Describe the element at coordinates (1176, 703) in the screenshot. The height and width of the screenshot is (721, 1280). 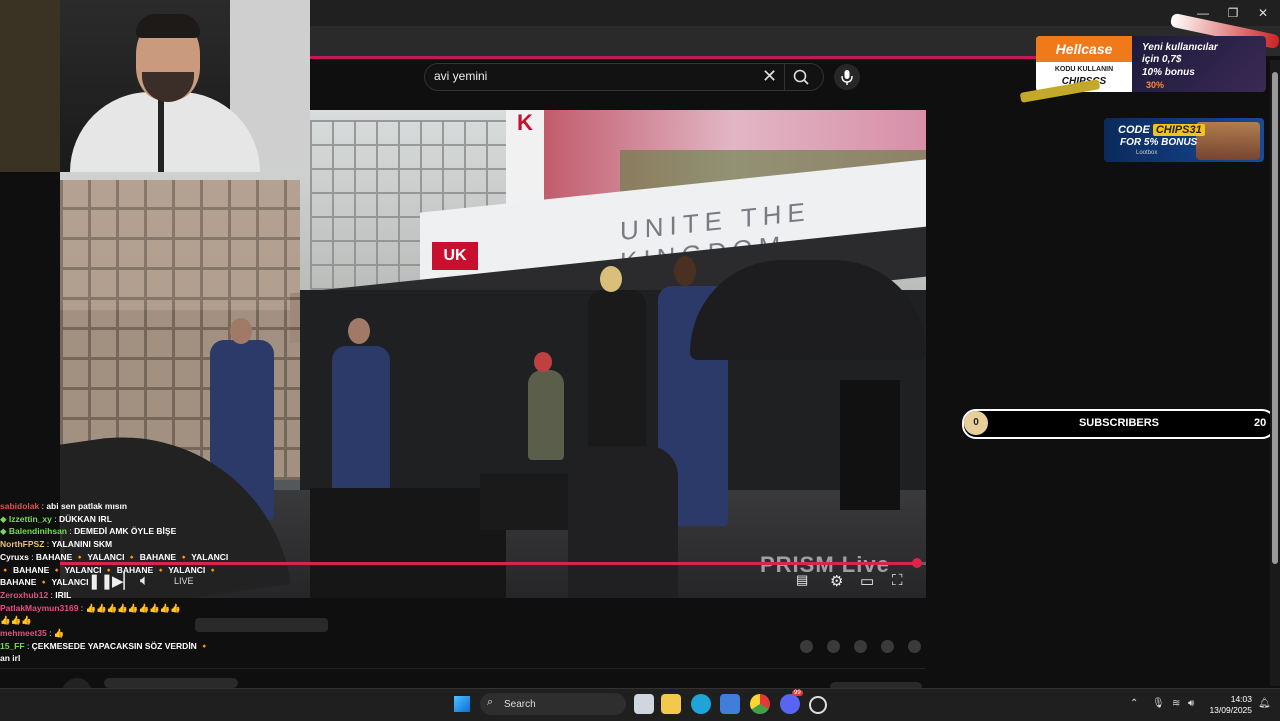
I see `wifi-icon: ≋` at that location.